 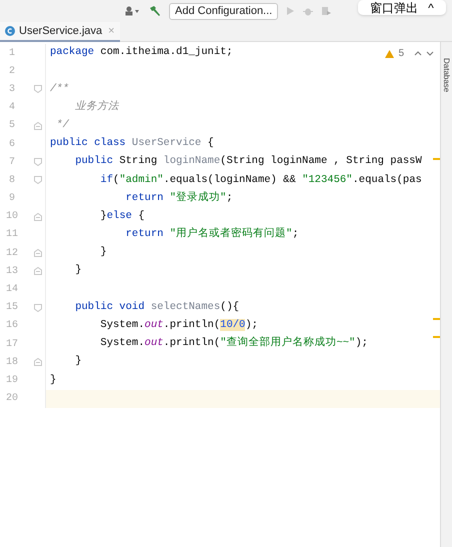 What do you see at coordinates (431, 8) in the screenshot?
I see `collapse-chevron: ^` at bounding box center [431, 8].